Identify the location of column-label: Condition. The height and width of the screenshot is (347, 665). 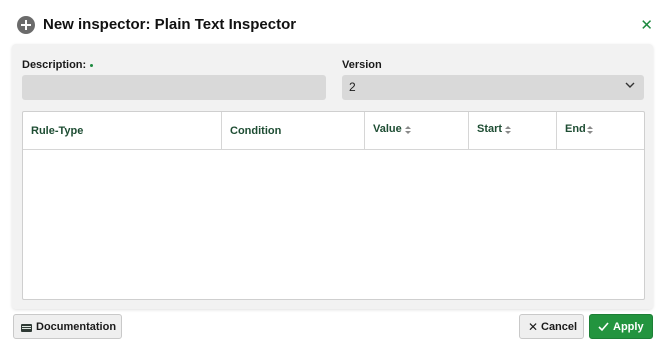
(256, 131).